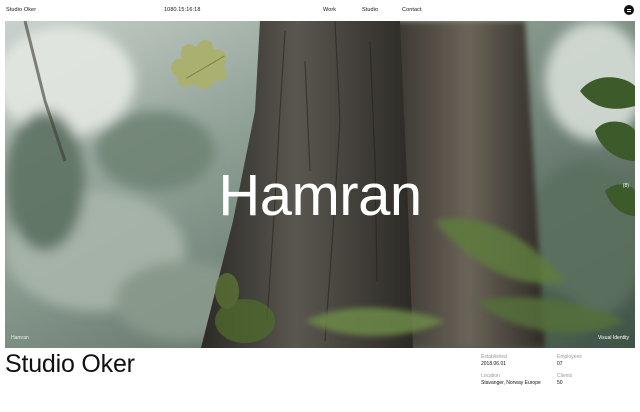 The height and width of the screenshot is (412, 640). Describe the element at coordinates (320, 196) in the screenshot. I see `project-title: Hamran` at that location.